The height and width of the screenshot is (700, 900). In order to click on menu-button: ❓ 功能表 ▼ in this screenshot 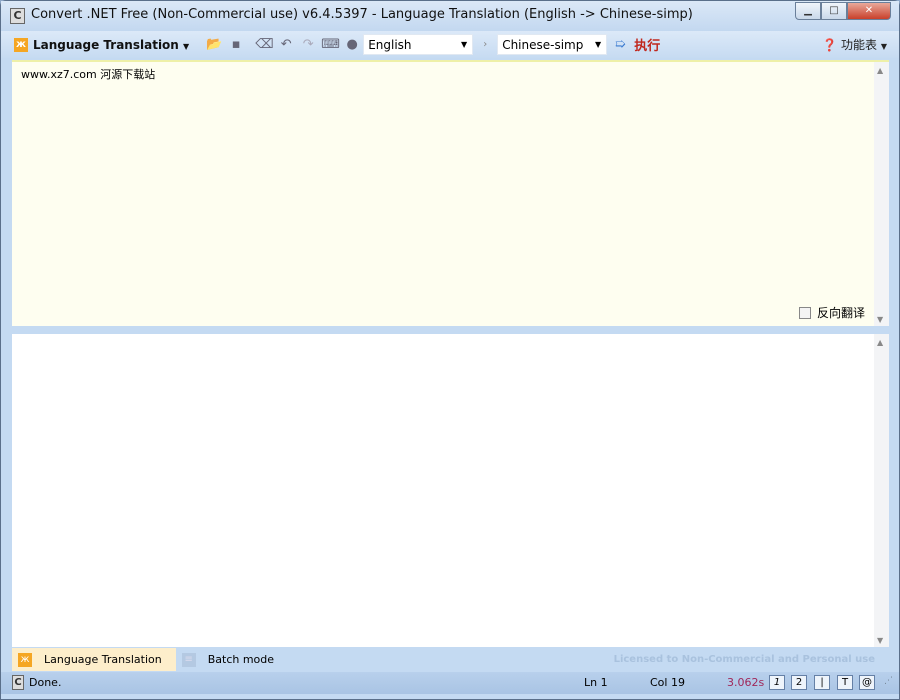, I will do `click(854, 44)`.